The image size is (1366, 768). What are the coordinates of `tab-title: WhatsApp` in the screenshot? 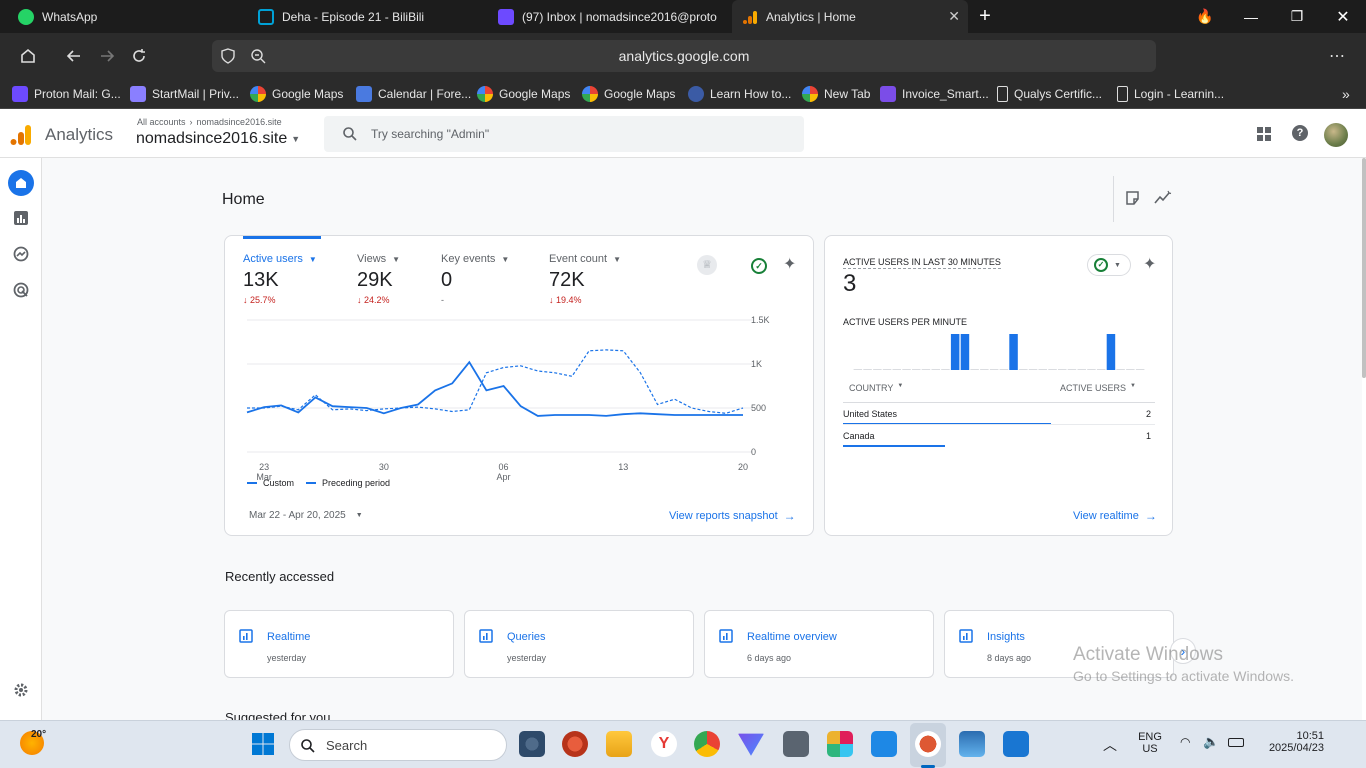 It's located at (70, 16).